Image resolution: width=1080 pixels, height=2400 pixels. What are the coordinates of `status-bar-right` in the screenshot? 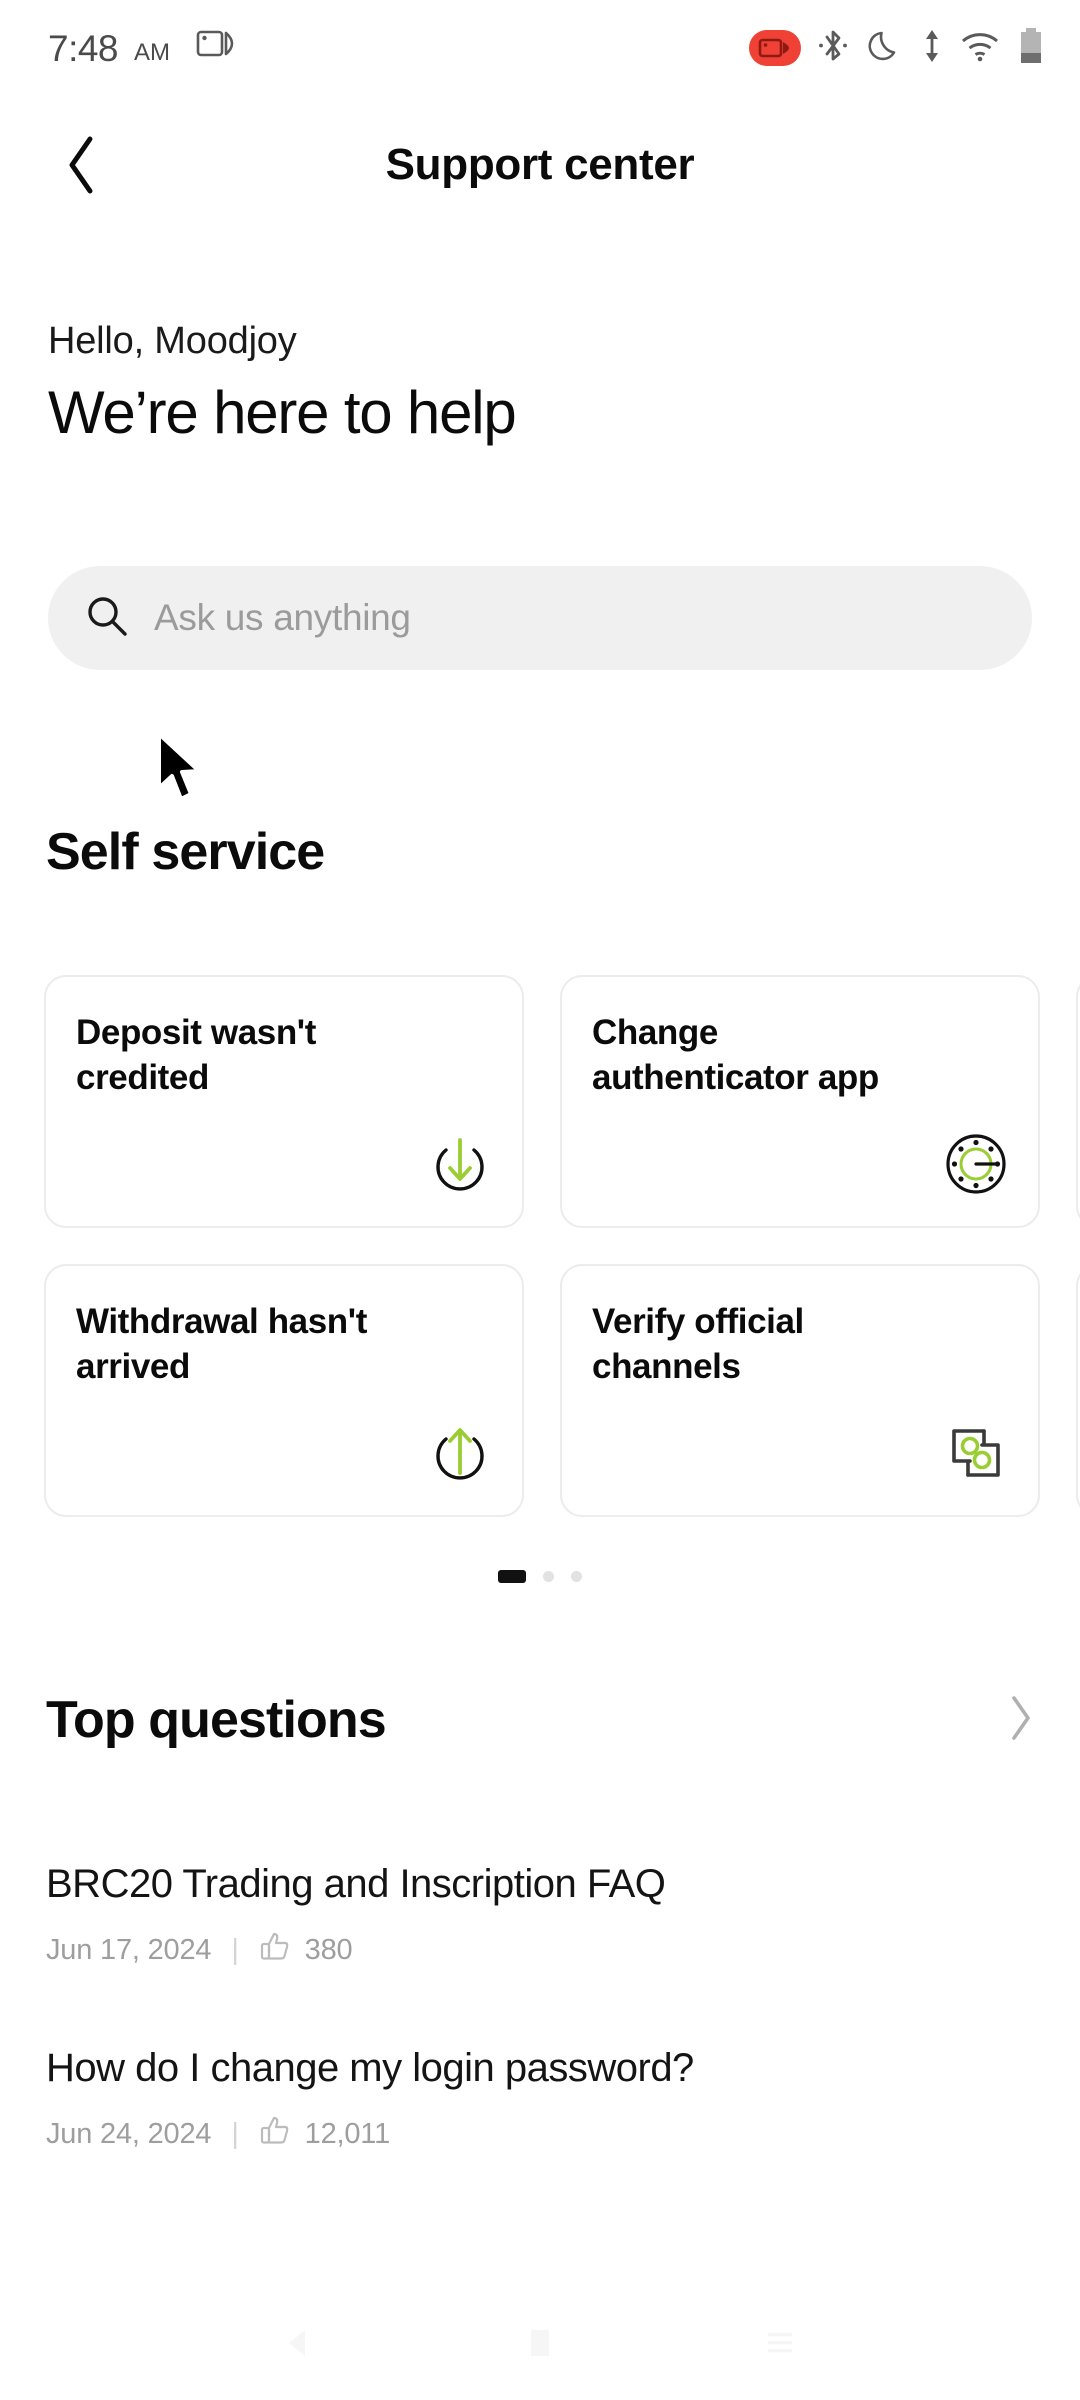 It's located at (896, 48).